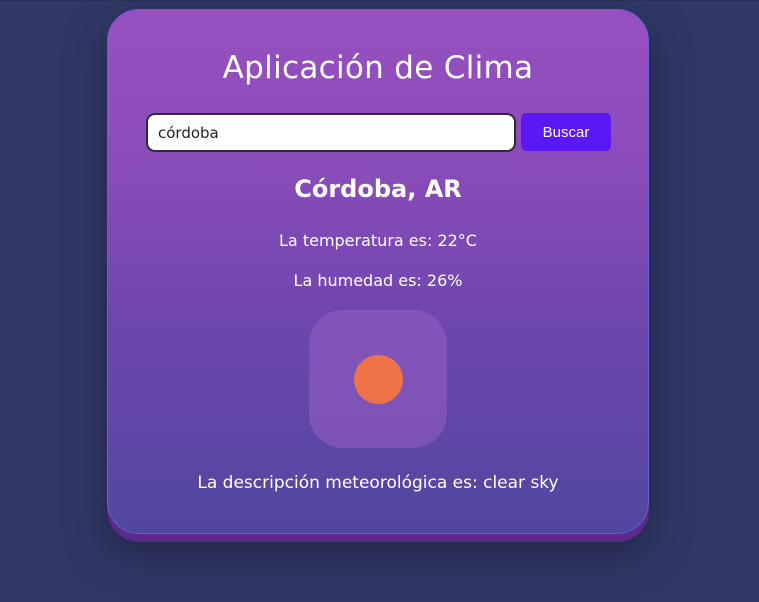 This screenshot has height=602, width=759. I want to click on search-button: Buscar, so click(566, 132).